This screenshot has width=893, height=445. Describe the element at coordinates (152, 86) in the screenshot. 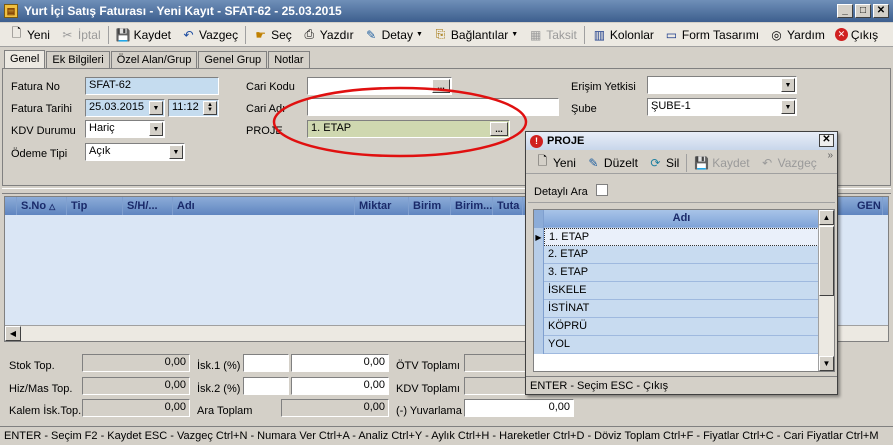

I see `invoice-no-input: SFAT-62` at that location.